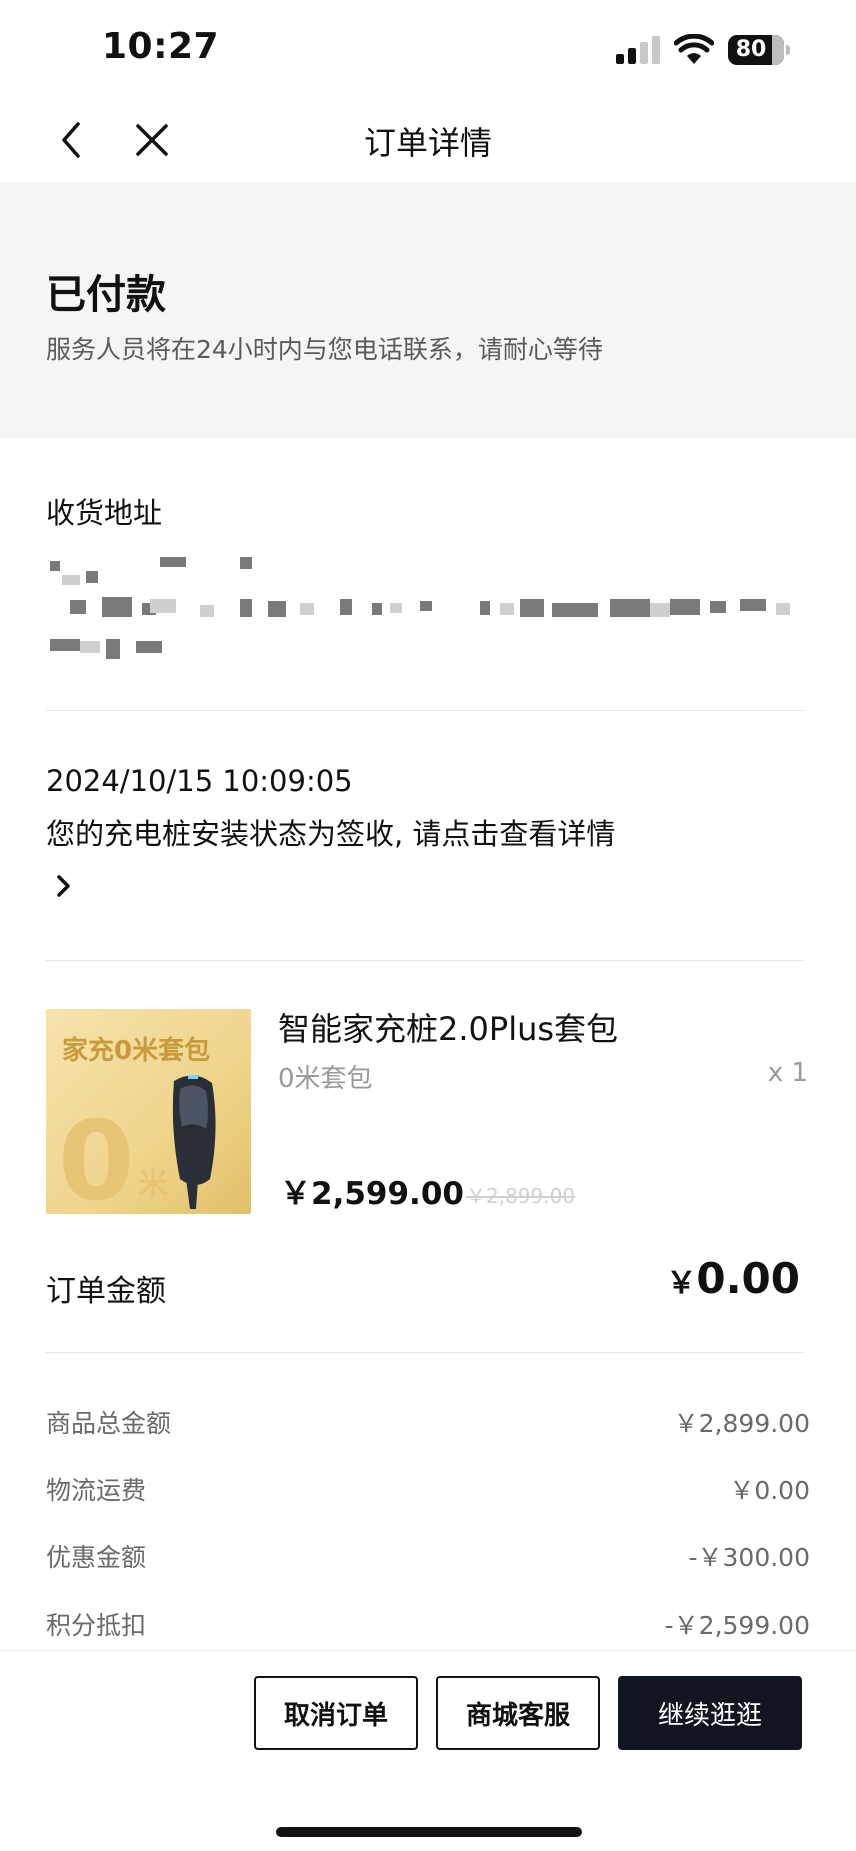 The width and height of the screenshot is (856, 1851). I want to click on product-spec: 0米套包, so click(325, 1079).